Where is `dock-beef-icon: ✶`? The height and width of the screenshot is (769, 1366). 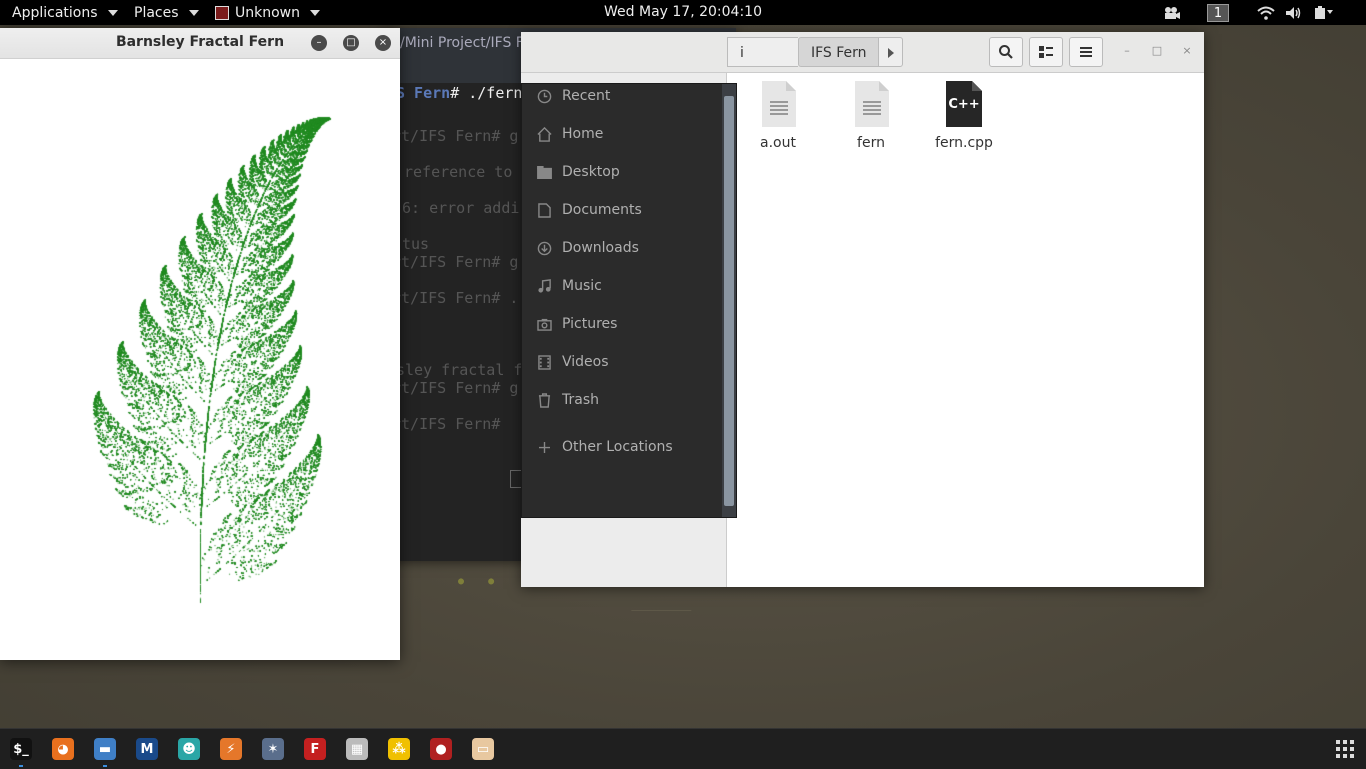
dock-beef-icon: ✶ is located at coordinates (273, 749).